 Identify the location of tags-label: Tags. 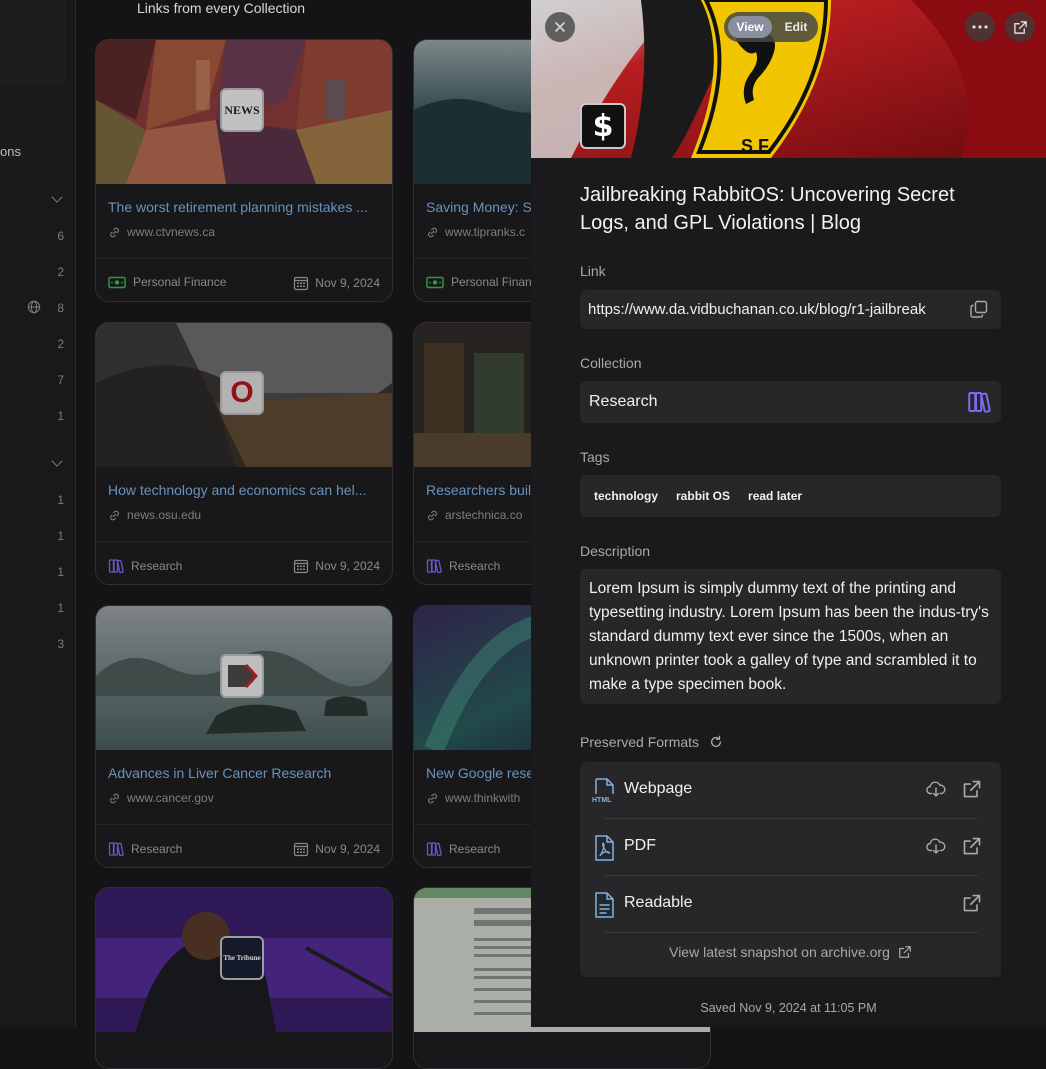
(595, 457).